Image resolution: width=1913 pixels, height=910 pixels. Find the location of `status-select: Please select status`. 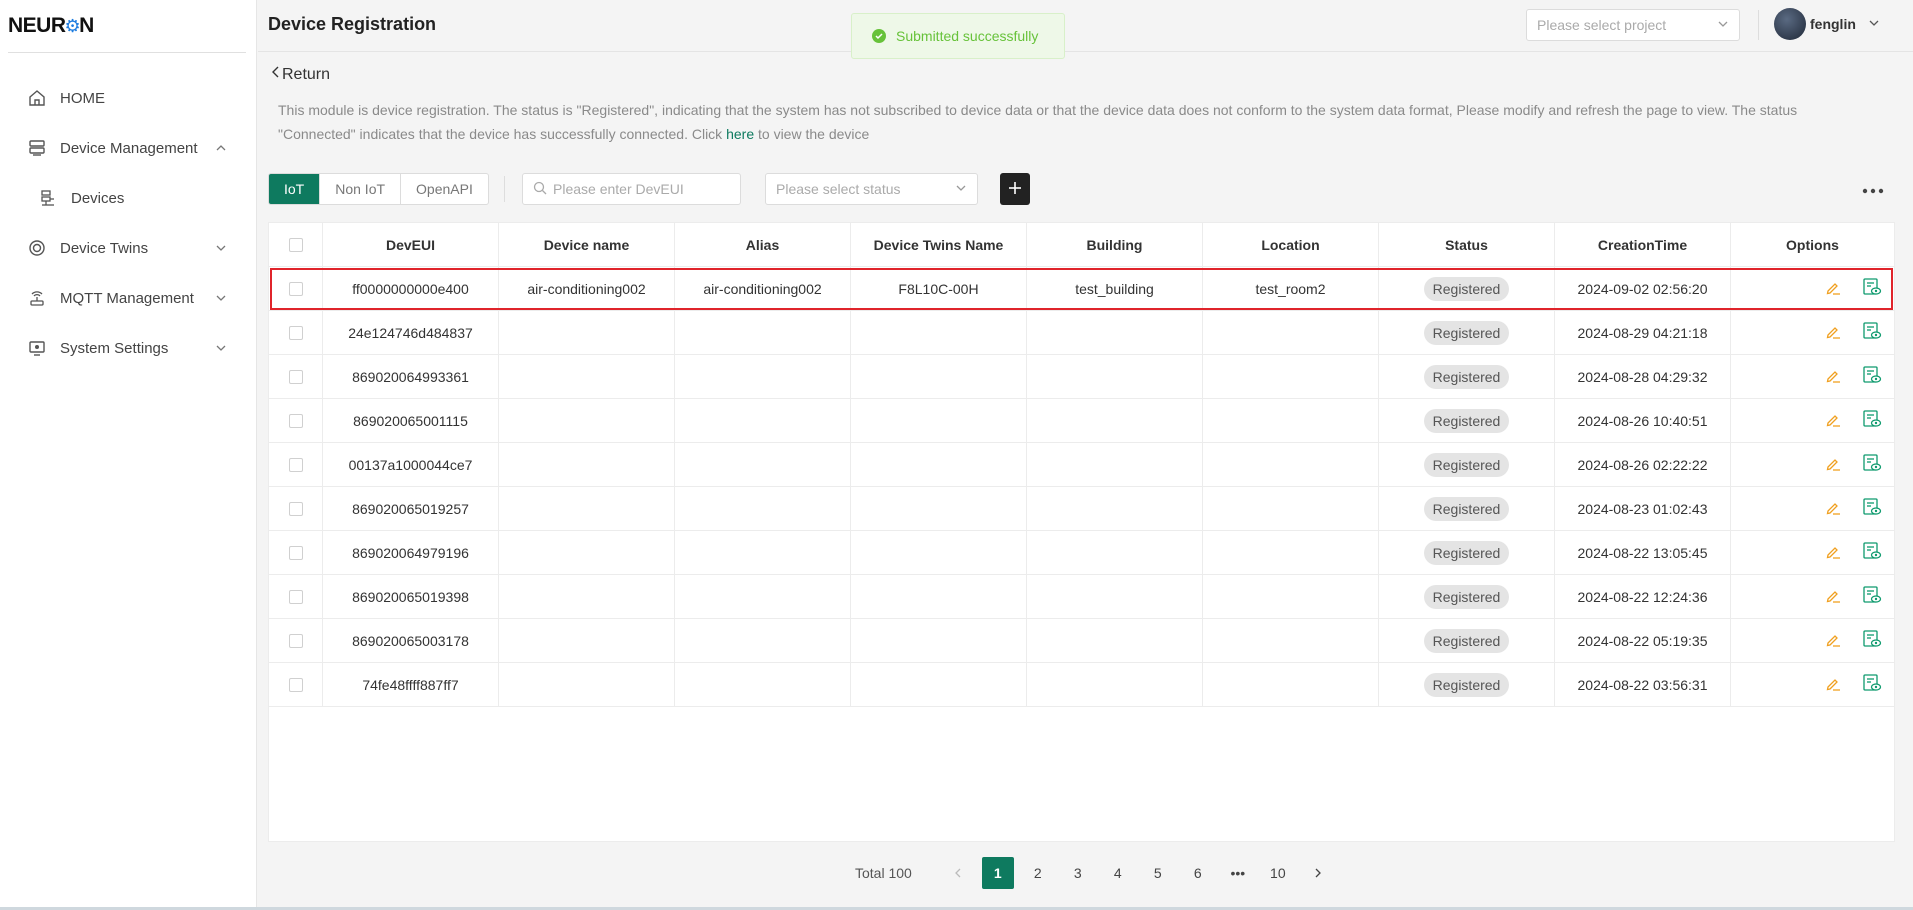

status-select: Please select status is located at coordinates (871, 189).